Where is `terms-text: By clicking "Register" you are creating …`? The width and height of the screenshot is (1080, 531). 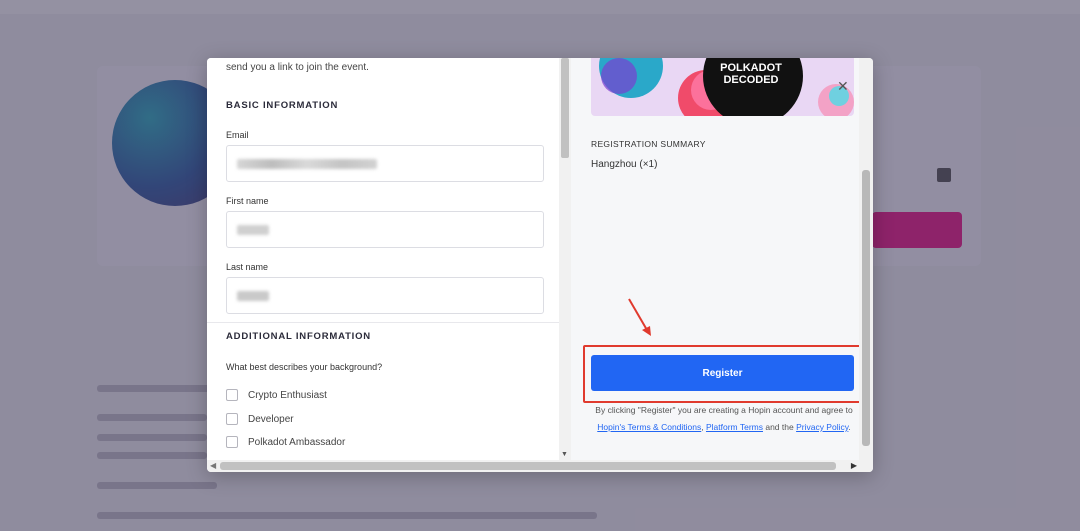
terms-text: By clicking "Register" you are creating … is located at coordinates (724, 410).